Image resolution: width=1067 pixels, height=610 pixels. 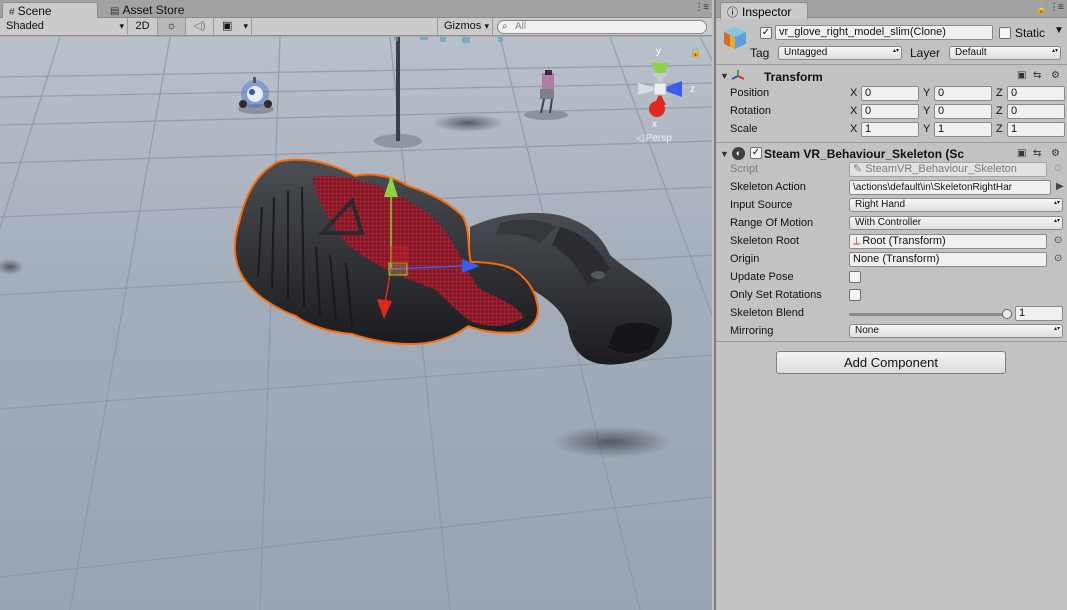 What do you see at coordinates (1056, 7) in the screenshot?
I see `inspector-menu-icon: ⋮≡` at bounding box center [1056, 7].